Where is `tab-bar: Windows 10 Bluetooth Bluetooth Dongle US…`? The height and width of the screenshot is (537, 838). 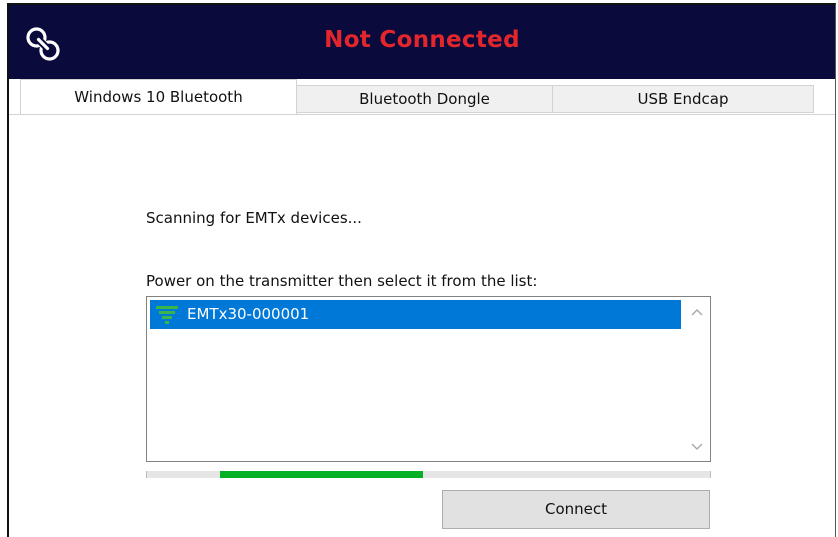
tab-bar: Windows 10 Bluetooth Bluetooth Dongle US… is located at coordinates (422, 97).